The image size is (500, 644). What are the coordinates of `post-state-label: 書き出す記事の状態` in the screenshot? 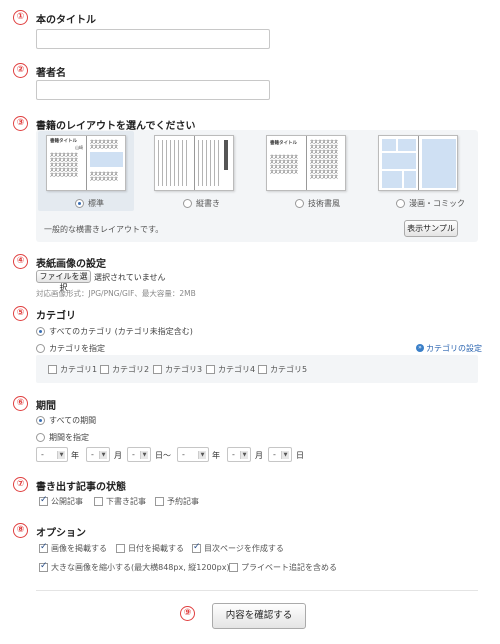 It's located at (81, 487).